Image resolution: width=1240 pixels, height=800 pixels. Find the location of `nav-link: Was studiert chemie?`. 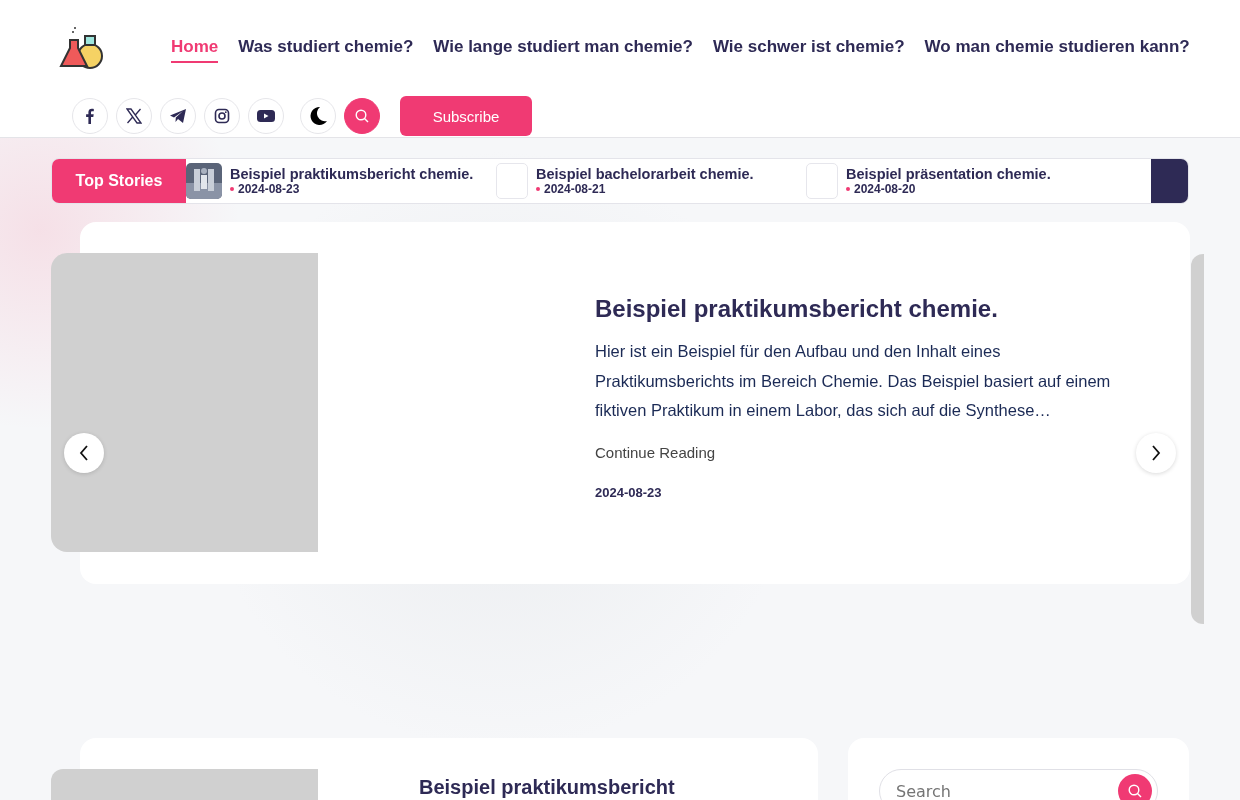

nav-link: Was studiert chemie? is located at coordinates (326, 50).